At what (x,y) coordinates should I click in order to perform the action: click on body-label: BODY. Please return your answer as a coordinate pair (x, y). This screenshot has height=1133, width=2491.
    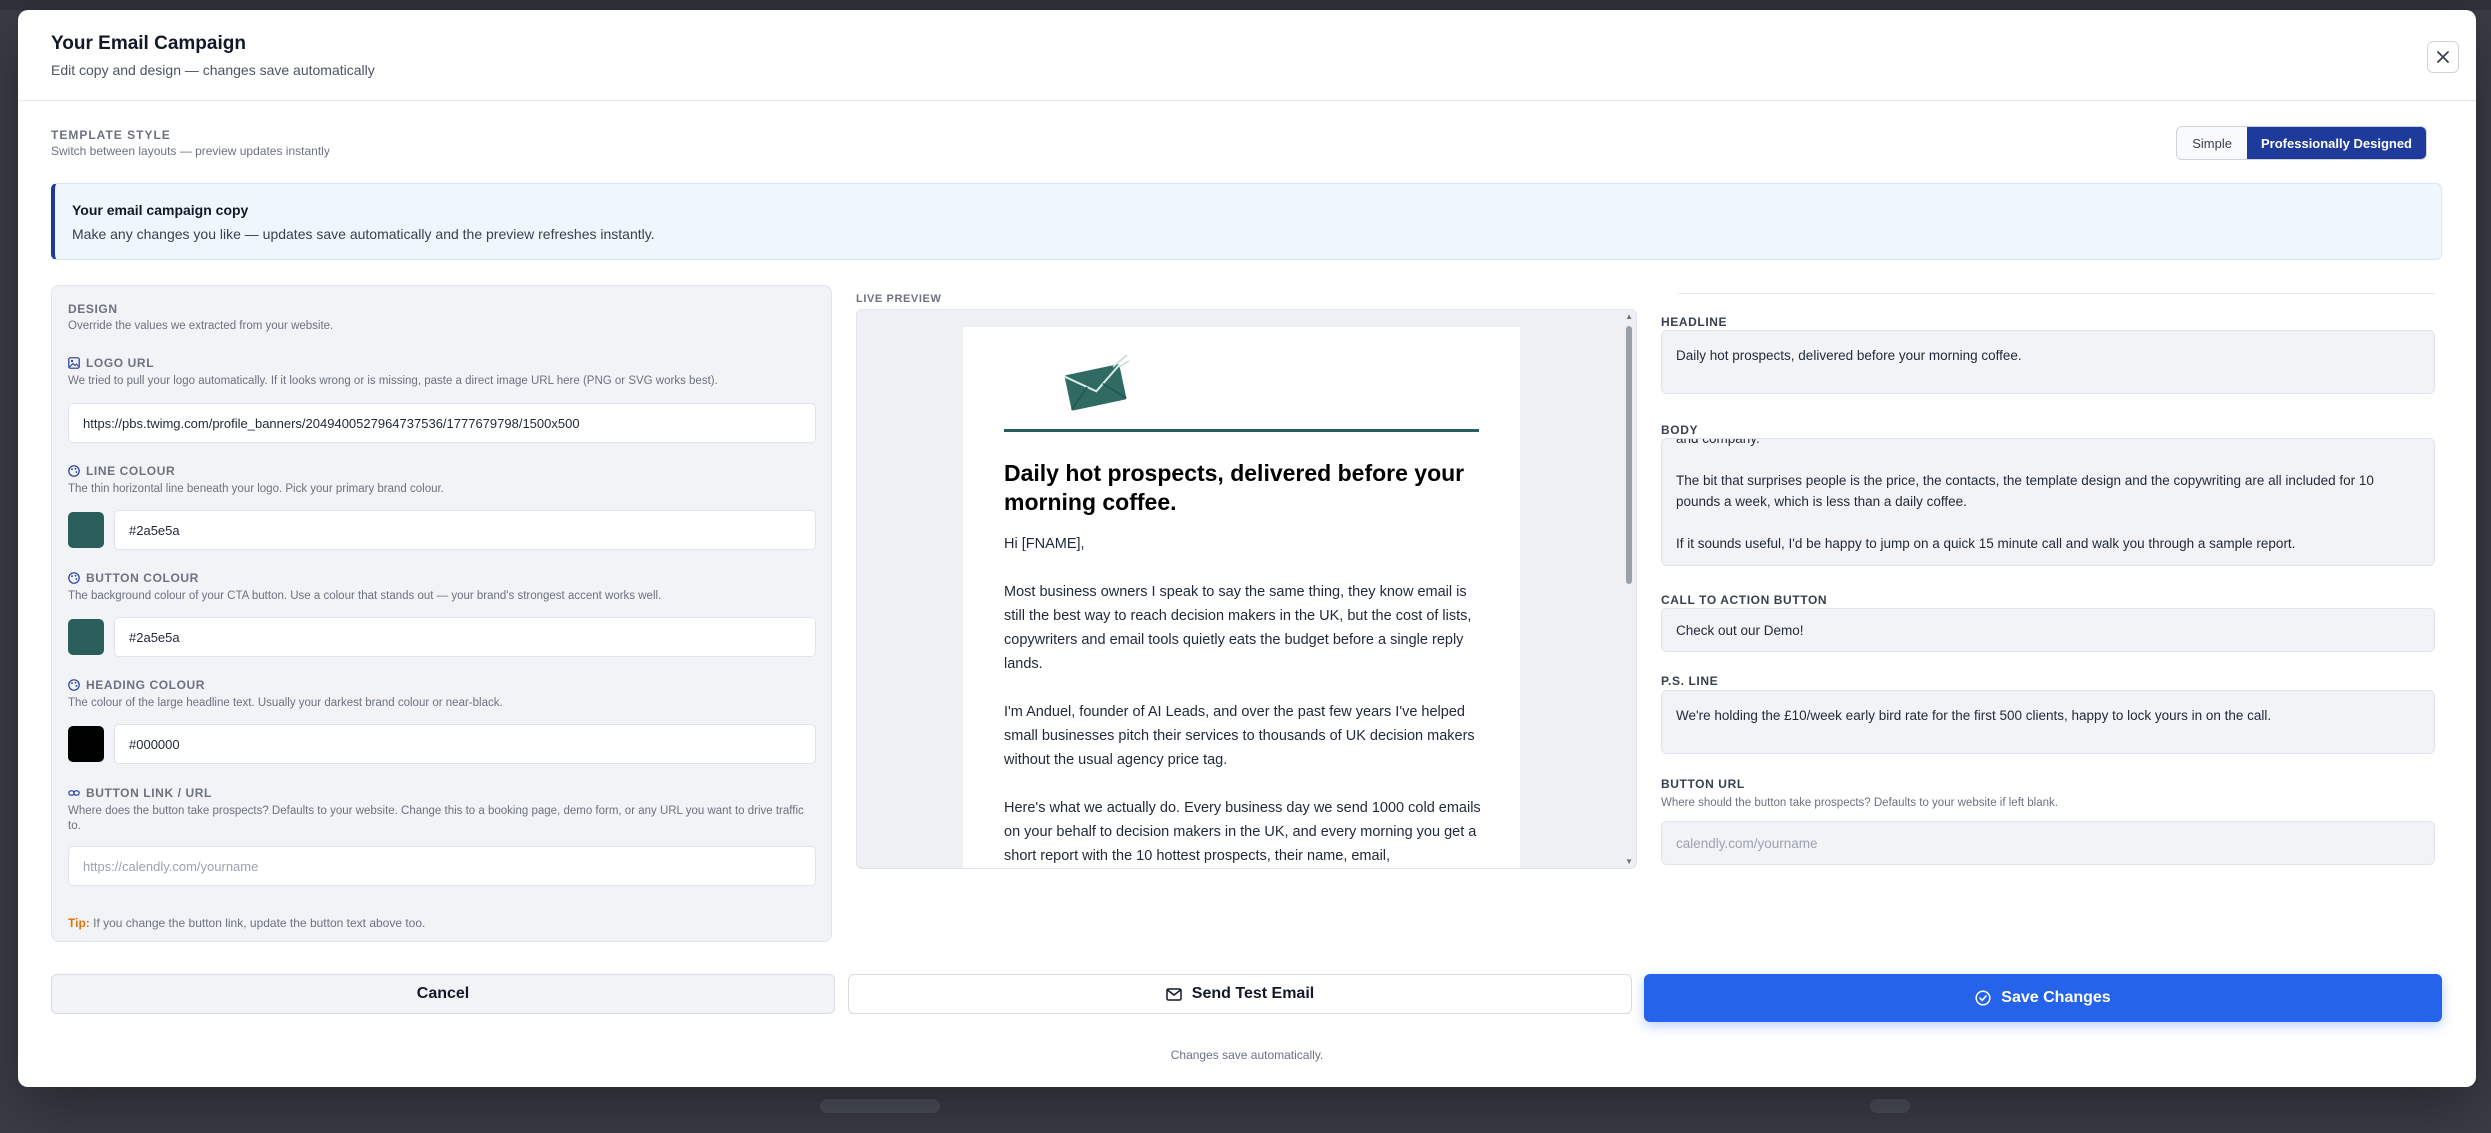
    Looking at the image, I should click on (1680, 430).